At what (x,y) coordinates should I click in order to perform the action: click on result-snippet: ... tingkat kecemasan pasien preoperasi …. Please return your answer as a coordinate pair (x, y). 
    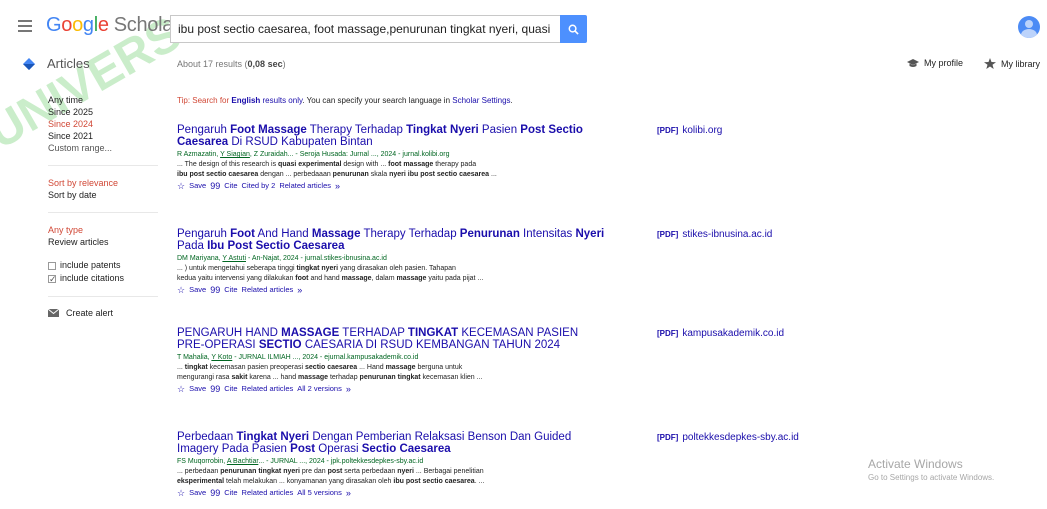
    Looking at the image, I should click on (320, 367).